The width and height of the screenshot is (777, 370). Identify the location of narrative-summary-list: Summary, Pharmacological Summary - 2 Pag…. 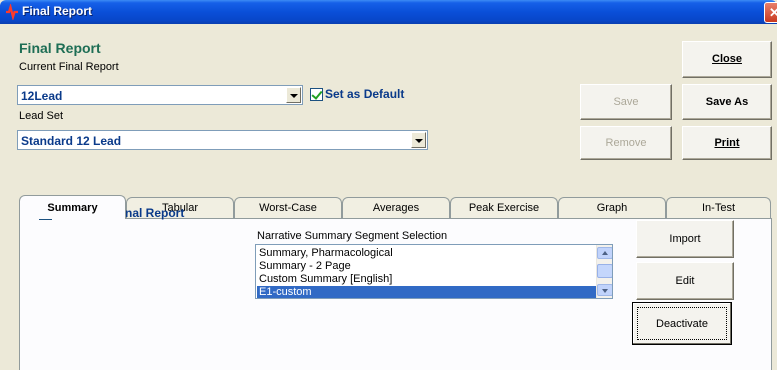
(434, 271).